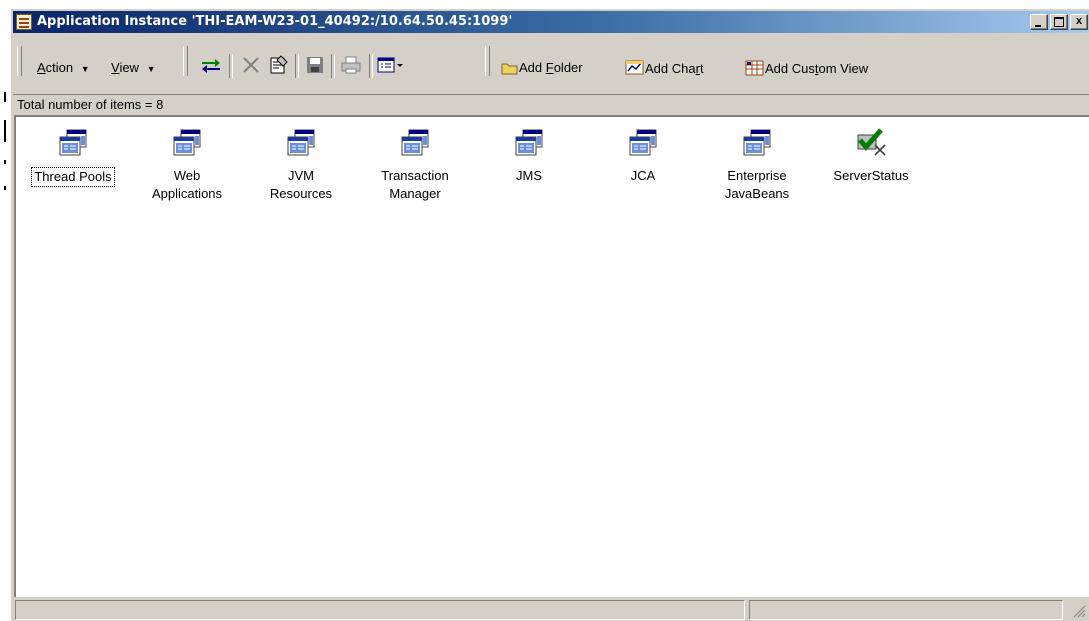  What do you see at coordinates (133, 67) in the screenshot?
I see `view-menu: View ▼` at bounding box center [133, 67].